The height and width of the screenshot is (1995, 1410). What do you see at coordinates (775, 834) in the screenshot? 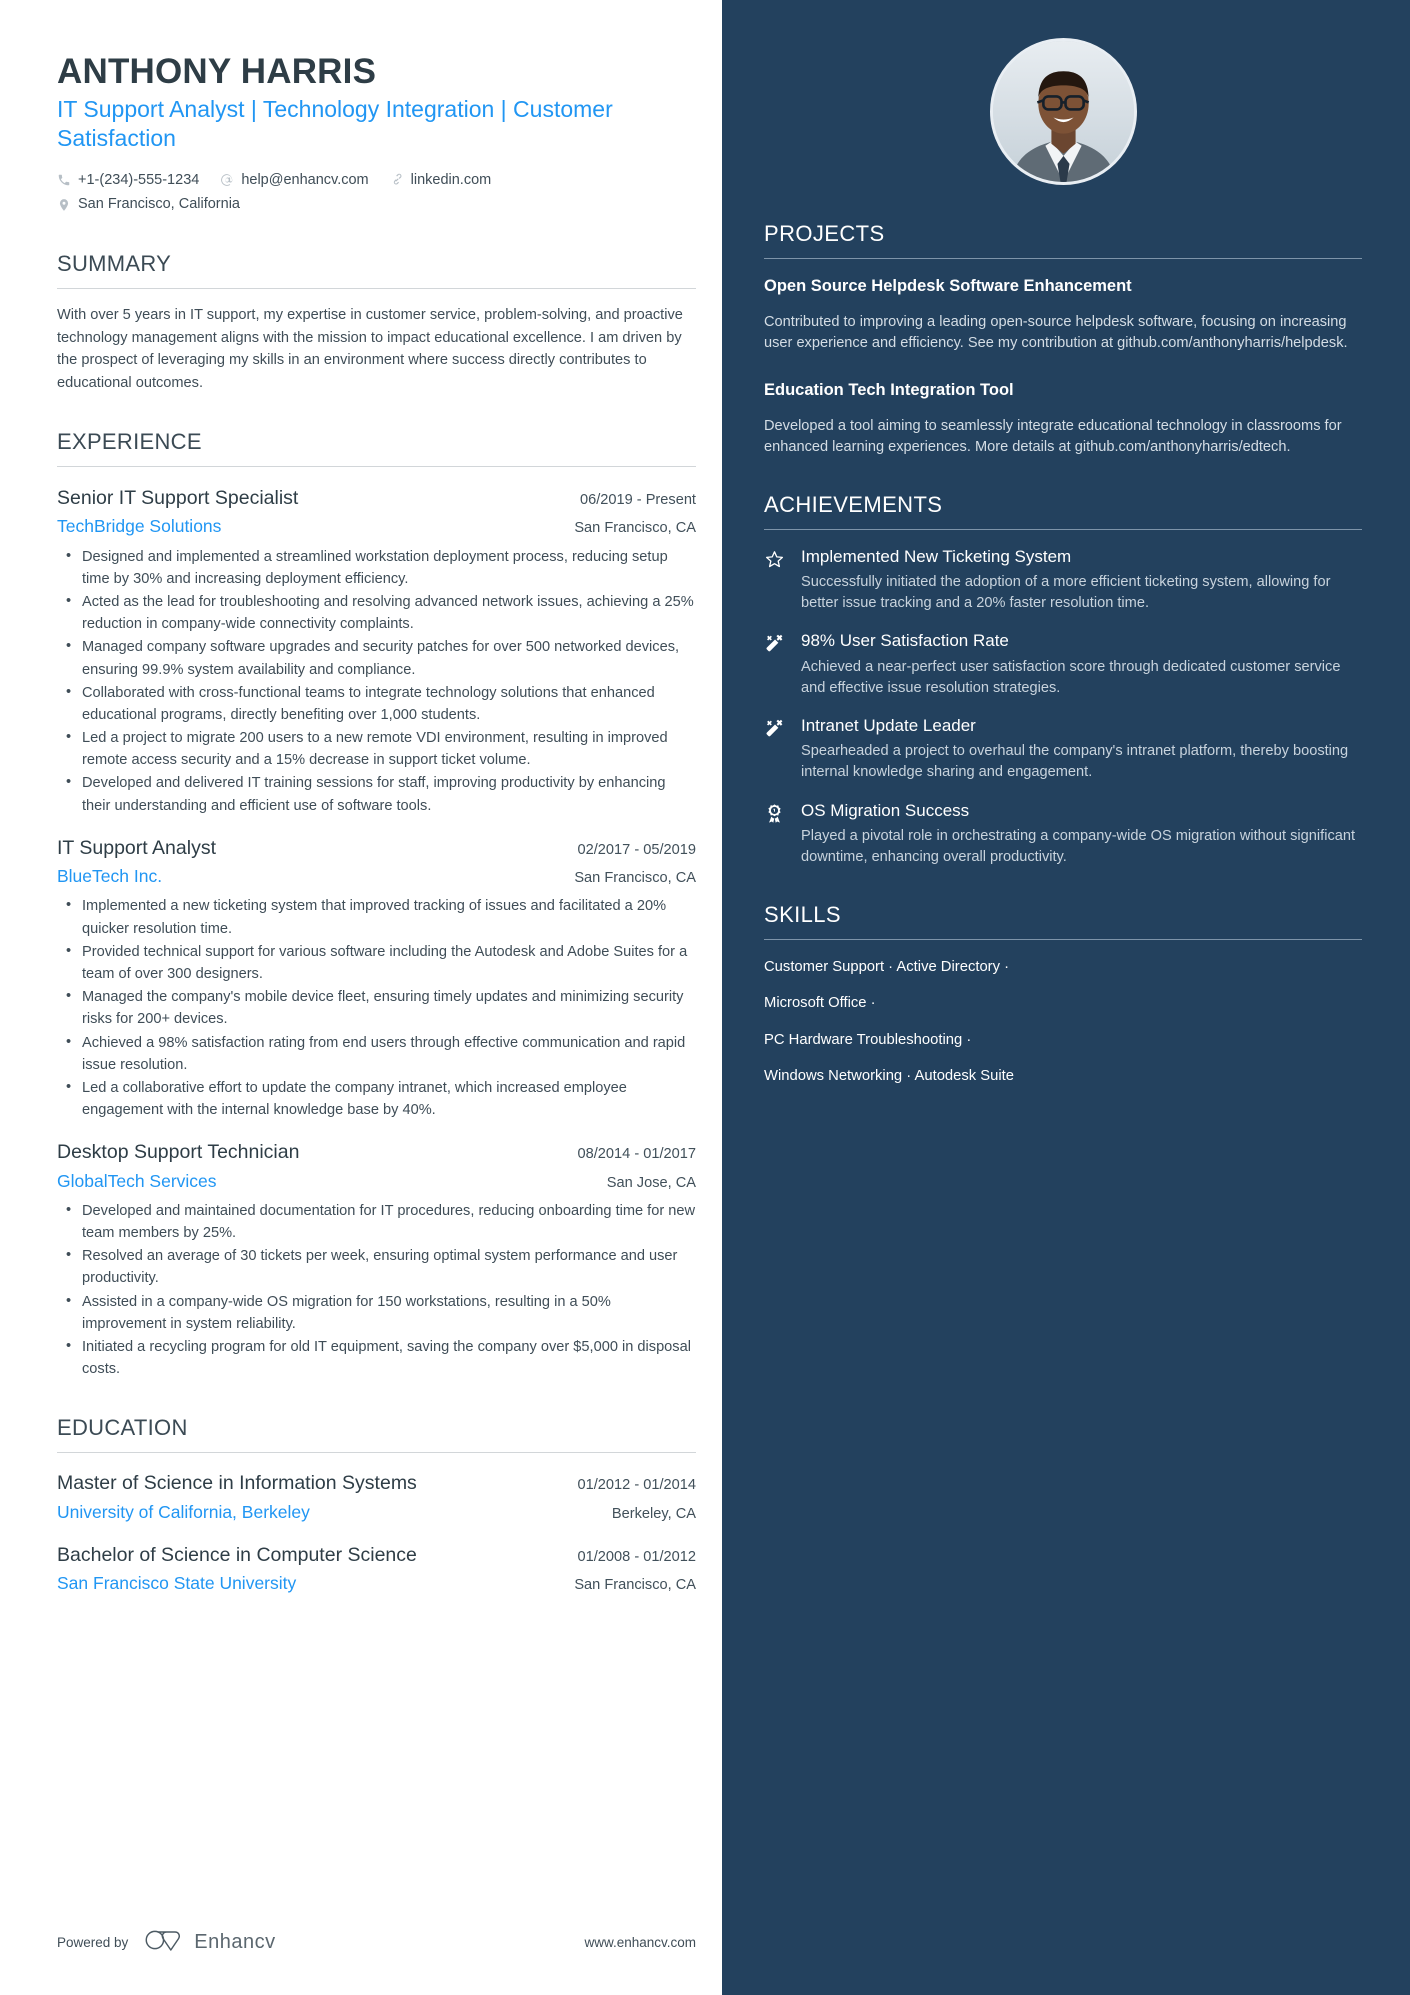
I see `award-ribbon-icon` at bounding box center [775, 834].